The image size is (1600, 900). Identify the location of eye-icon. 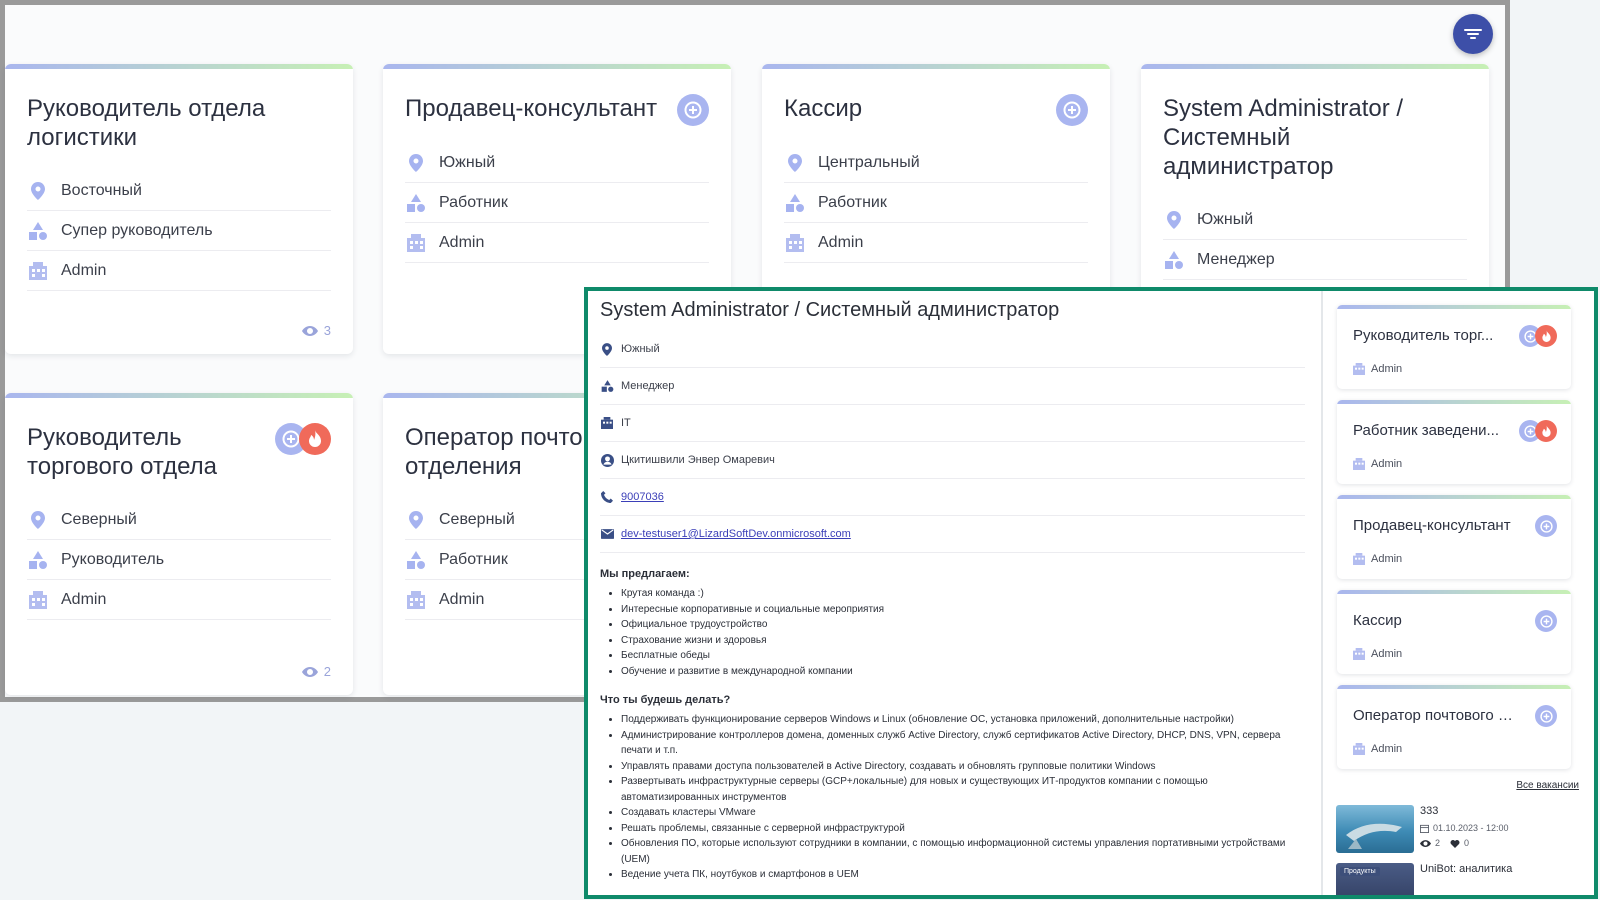
(309, 330).